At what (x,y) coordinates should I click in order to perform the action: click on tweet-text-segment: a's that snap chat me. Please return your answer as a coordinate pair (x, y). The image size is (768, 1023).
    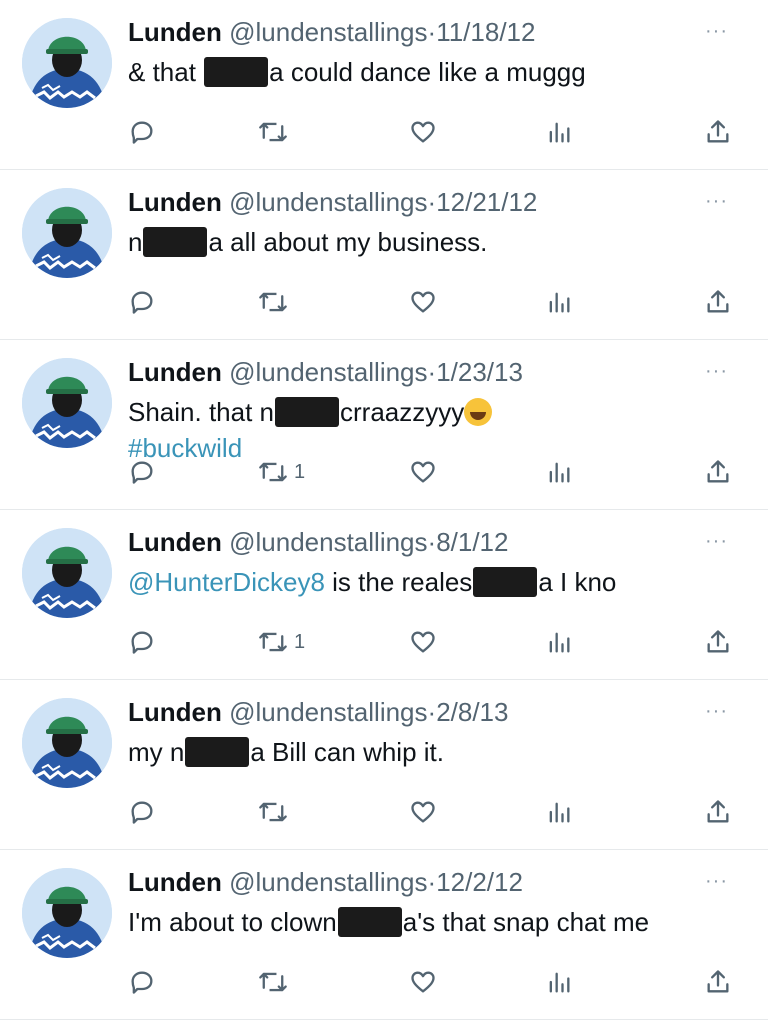
    Looking at the image, I should click on (526, 922).